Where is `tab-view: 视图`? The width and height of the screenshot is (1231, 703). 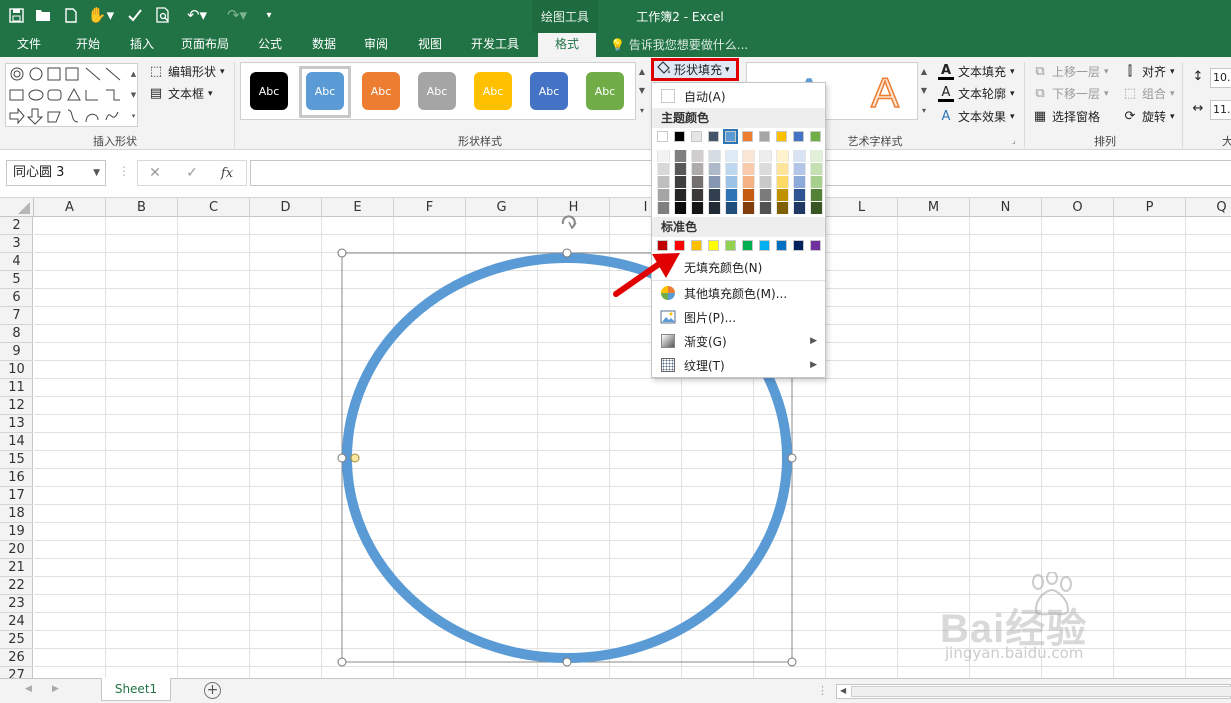 tab-view: 视图 is located at coordinates (430, 45).